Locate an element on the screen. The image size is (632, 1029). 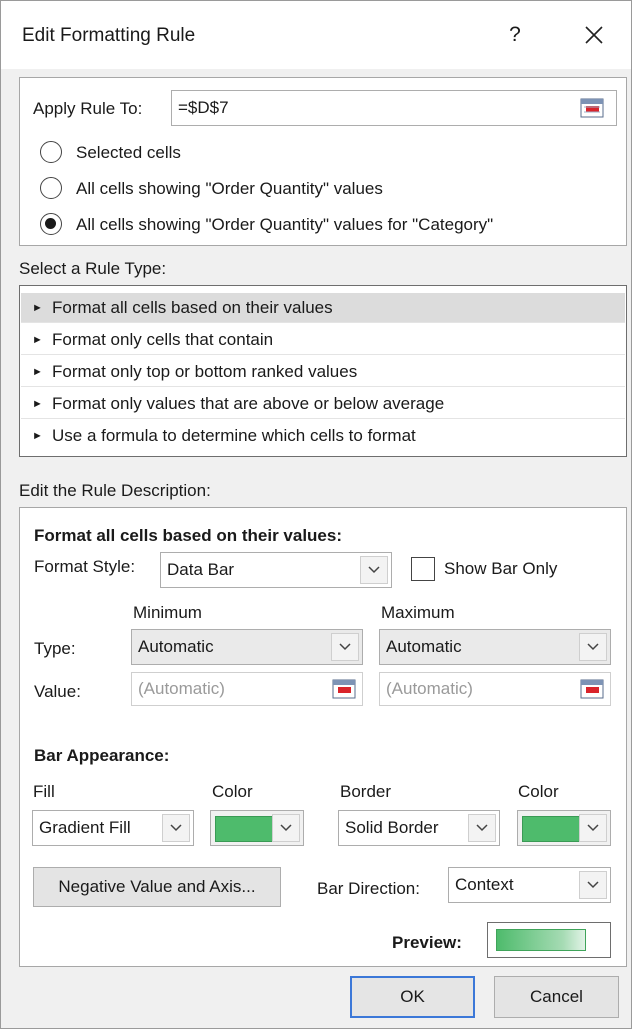
fill-type-value: Gradient Fill is located at coordinates (85, 827).